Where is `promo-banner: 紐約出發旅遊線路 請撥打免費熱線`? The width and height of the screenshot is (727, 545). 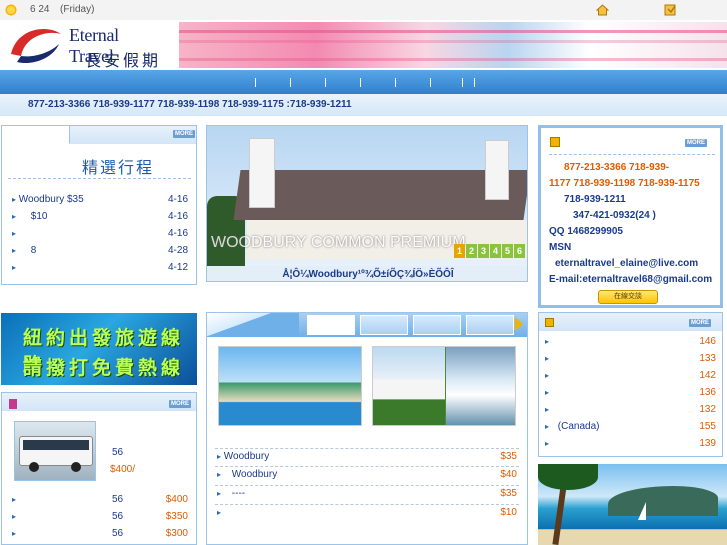 promo-banner: 紐約出發旅遊線路 請撥打免費熱線 is located at coordinates (99, 349).